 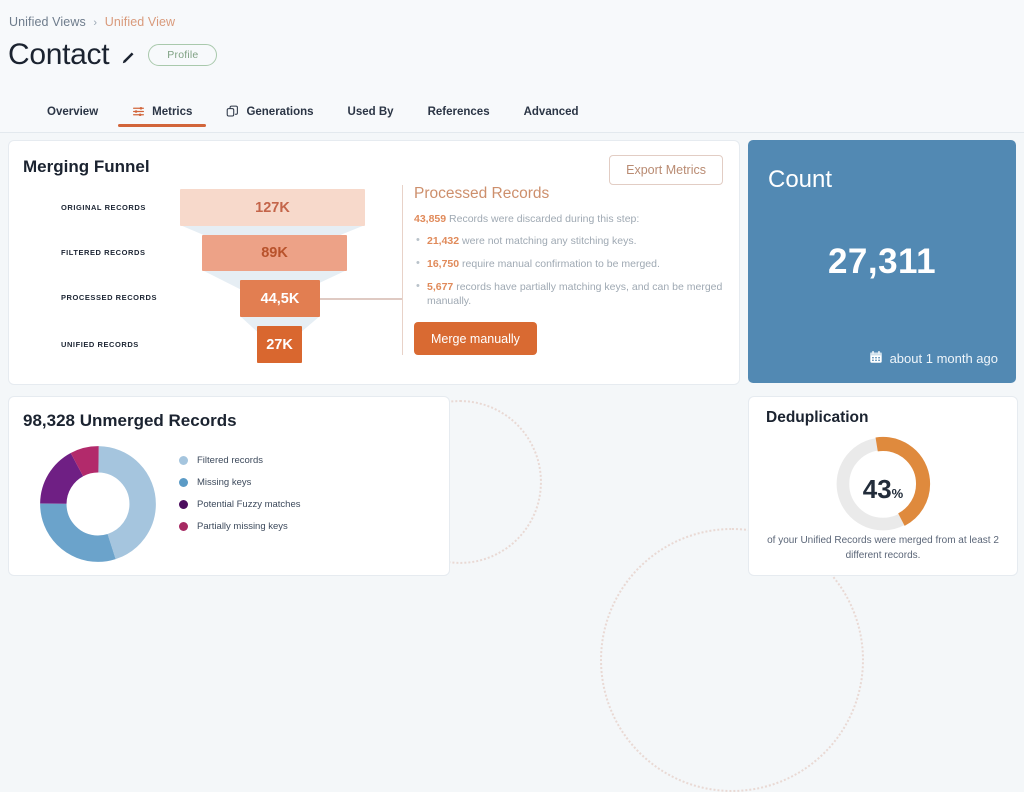 I want to click on tab-label: References, so click(x=458, y=111).